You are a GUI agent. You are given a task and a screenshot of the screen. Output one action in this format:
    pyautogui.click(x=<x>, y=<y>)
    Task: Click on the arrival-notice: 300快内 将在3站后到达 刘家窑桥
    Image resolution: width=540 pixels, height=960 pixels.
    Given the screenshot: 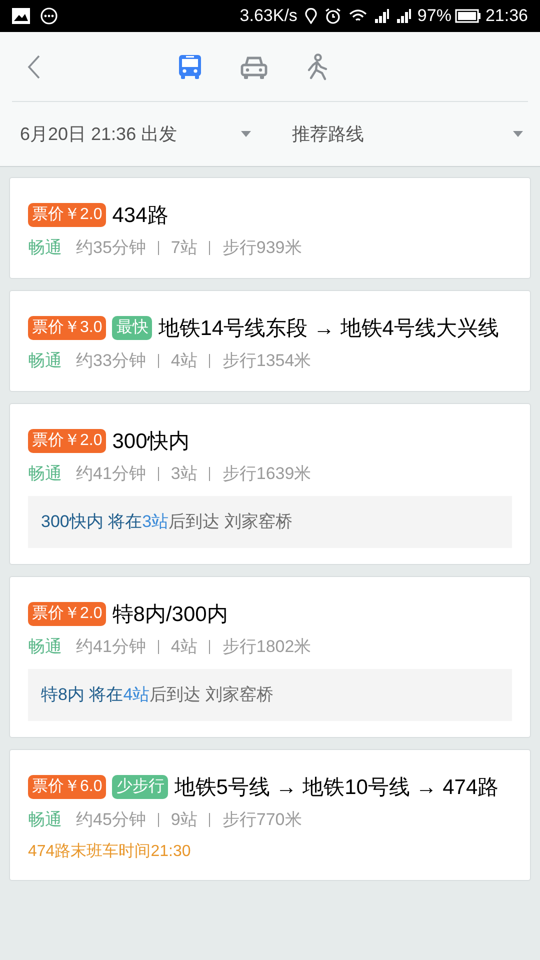 What is the action you would take?
    pyautogui.click(x=270, y=522)
    